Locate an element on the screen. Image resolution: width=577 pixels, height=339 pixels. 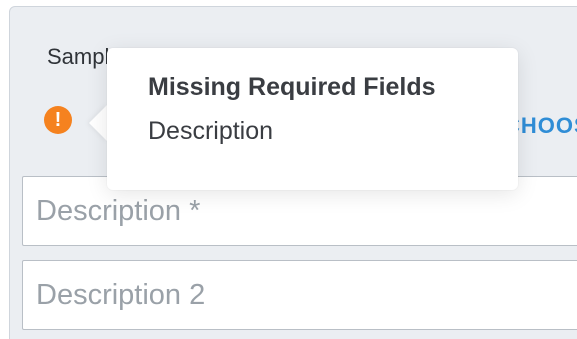
tooltip-arrow is located at coordinates (98, 123).